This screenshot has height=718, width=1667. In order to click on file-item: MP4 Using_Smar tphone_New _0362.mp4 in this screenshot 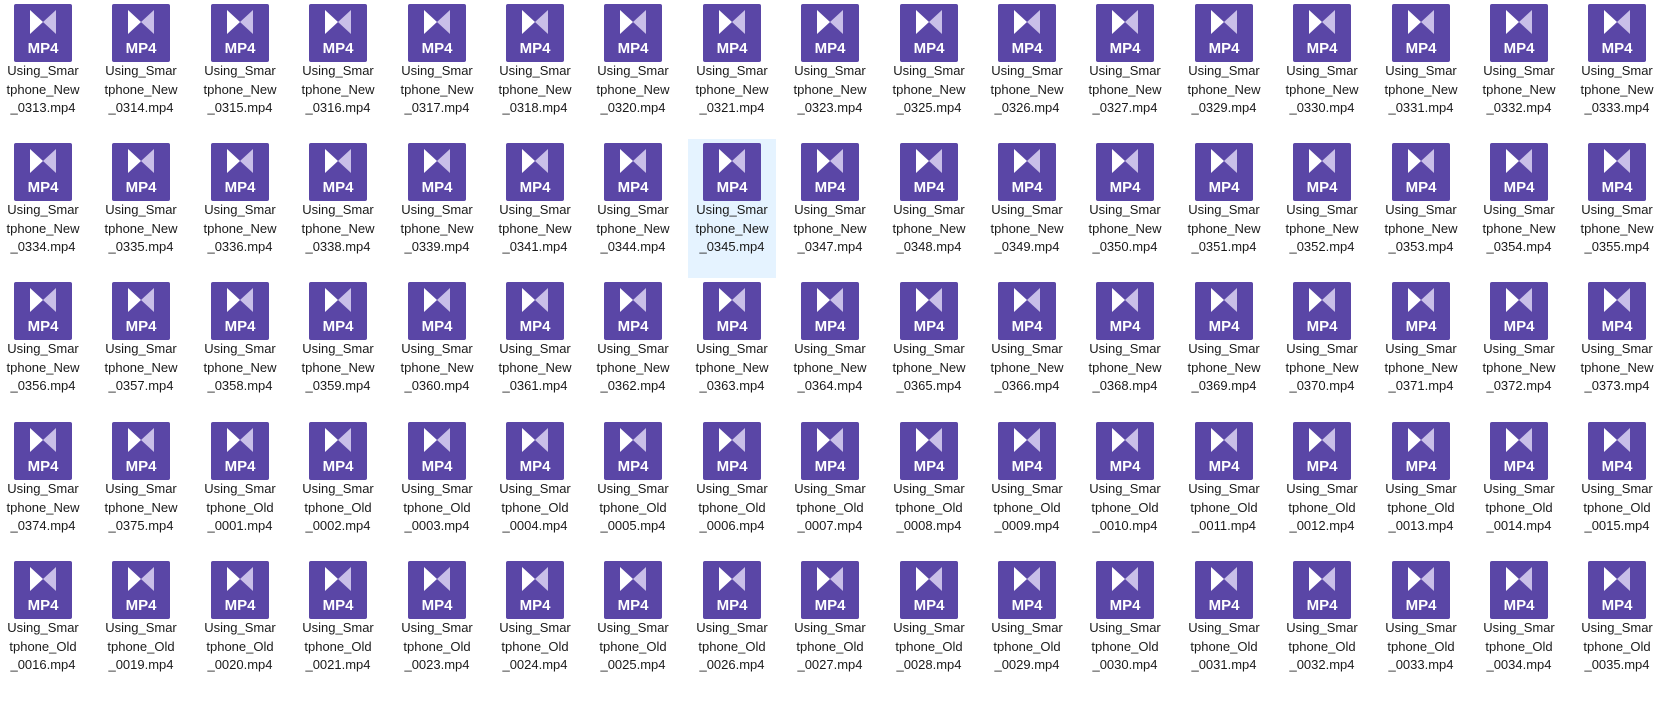, I will do `click(633, 347)`.